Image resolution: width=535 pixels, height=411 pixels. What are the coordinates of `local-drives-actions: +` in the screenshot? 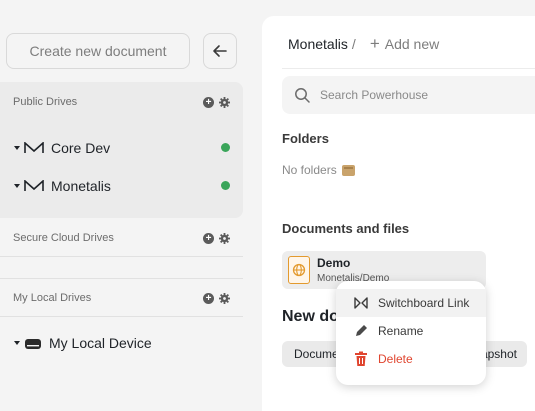 It's located at (216, 298).